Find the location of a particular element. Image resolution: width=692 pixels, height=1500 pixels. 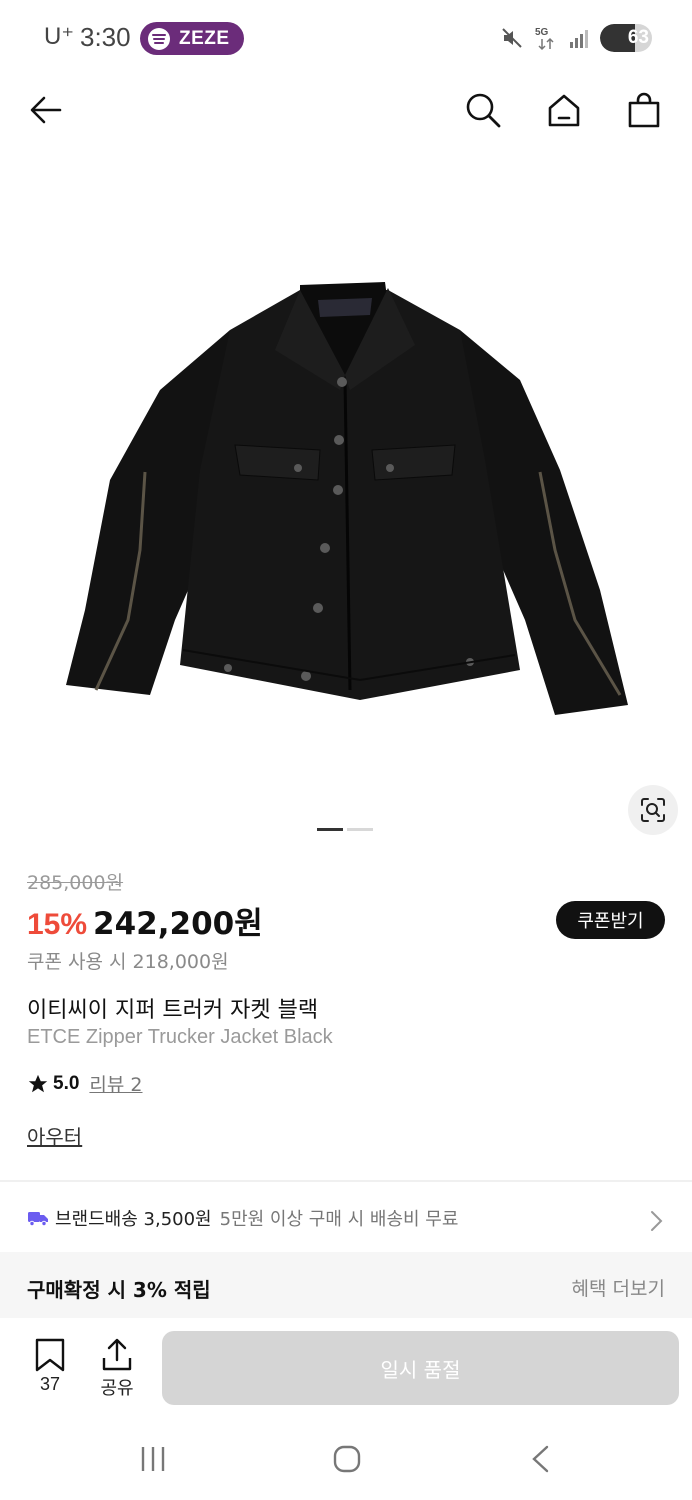

home-button is located at coordinates (564, 110).